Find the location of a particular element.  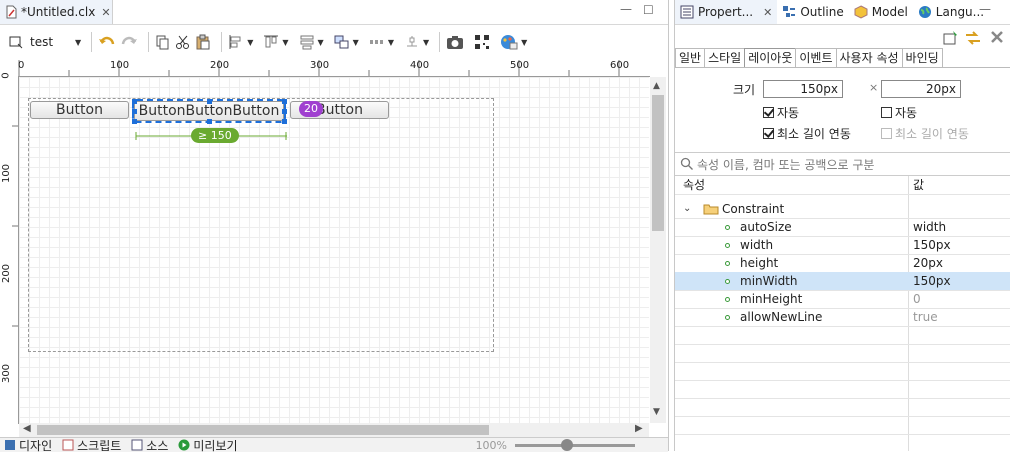

height-badge: 20 is located at coordinates (311, 109).